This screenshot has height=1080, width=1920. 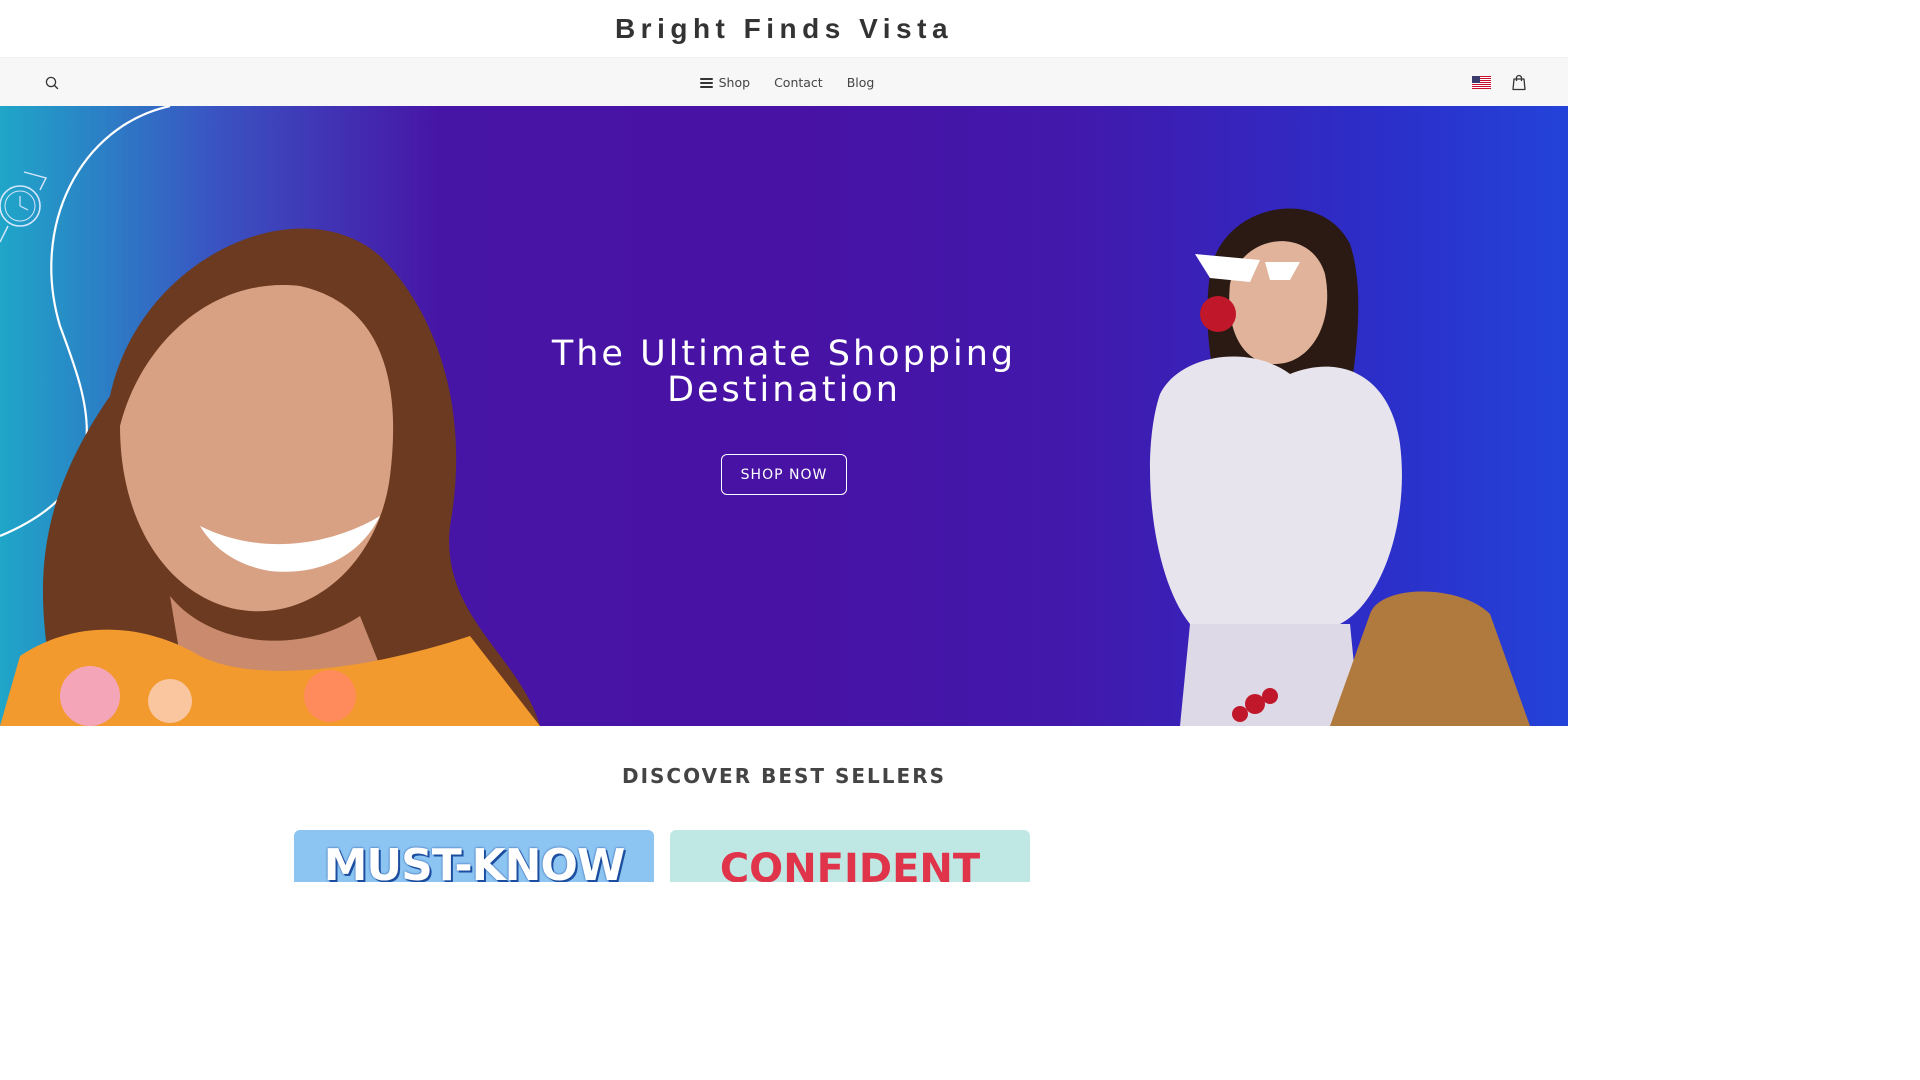 I want to click on nav-contact-link: Contact, so click(x=798, y=82).